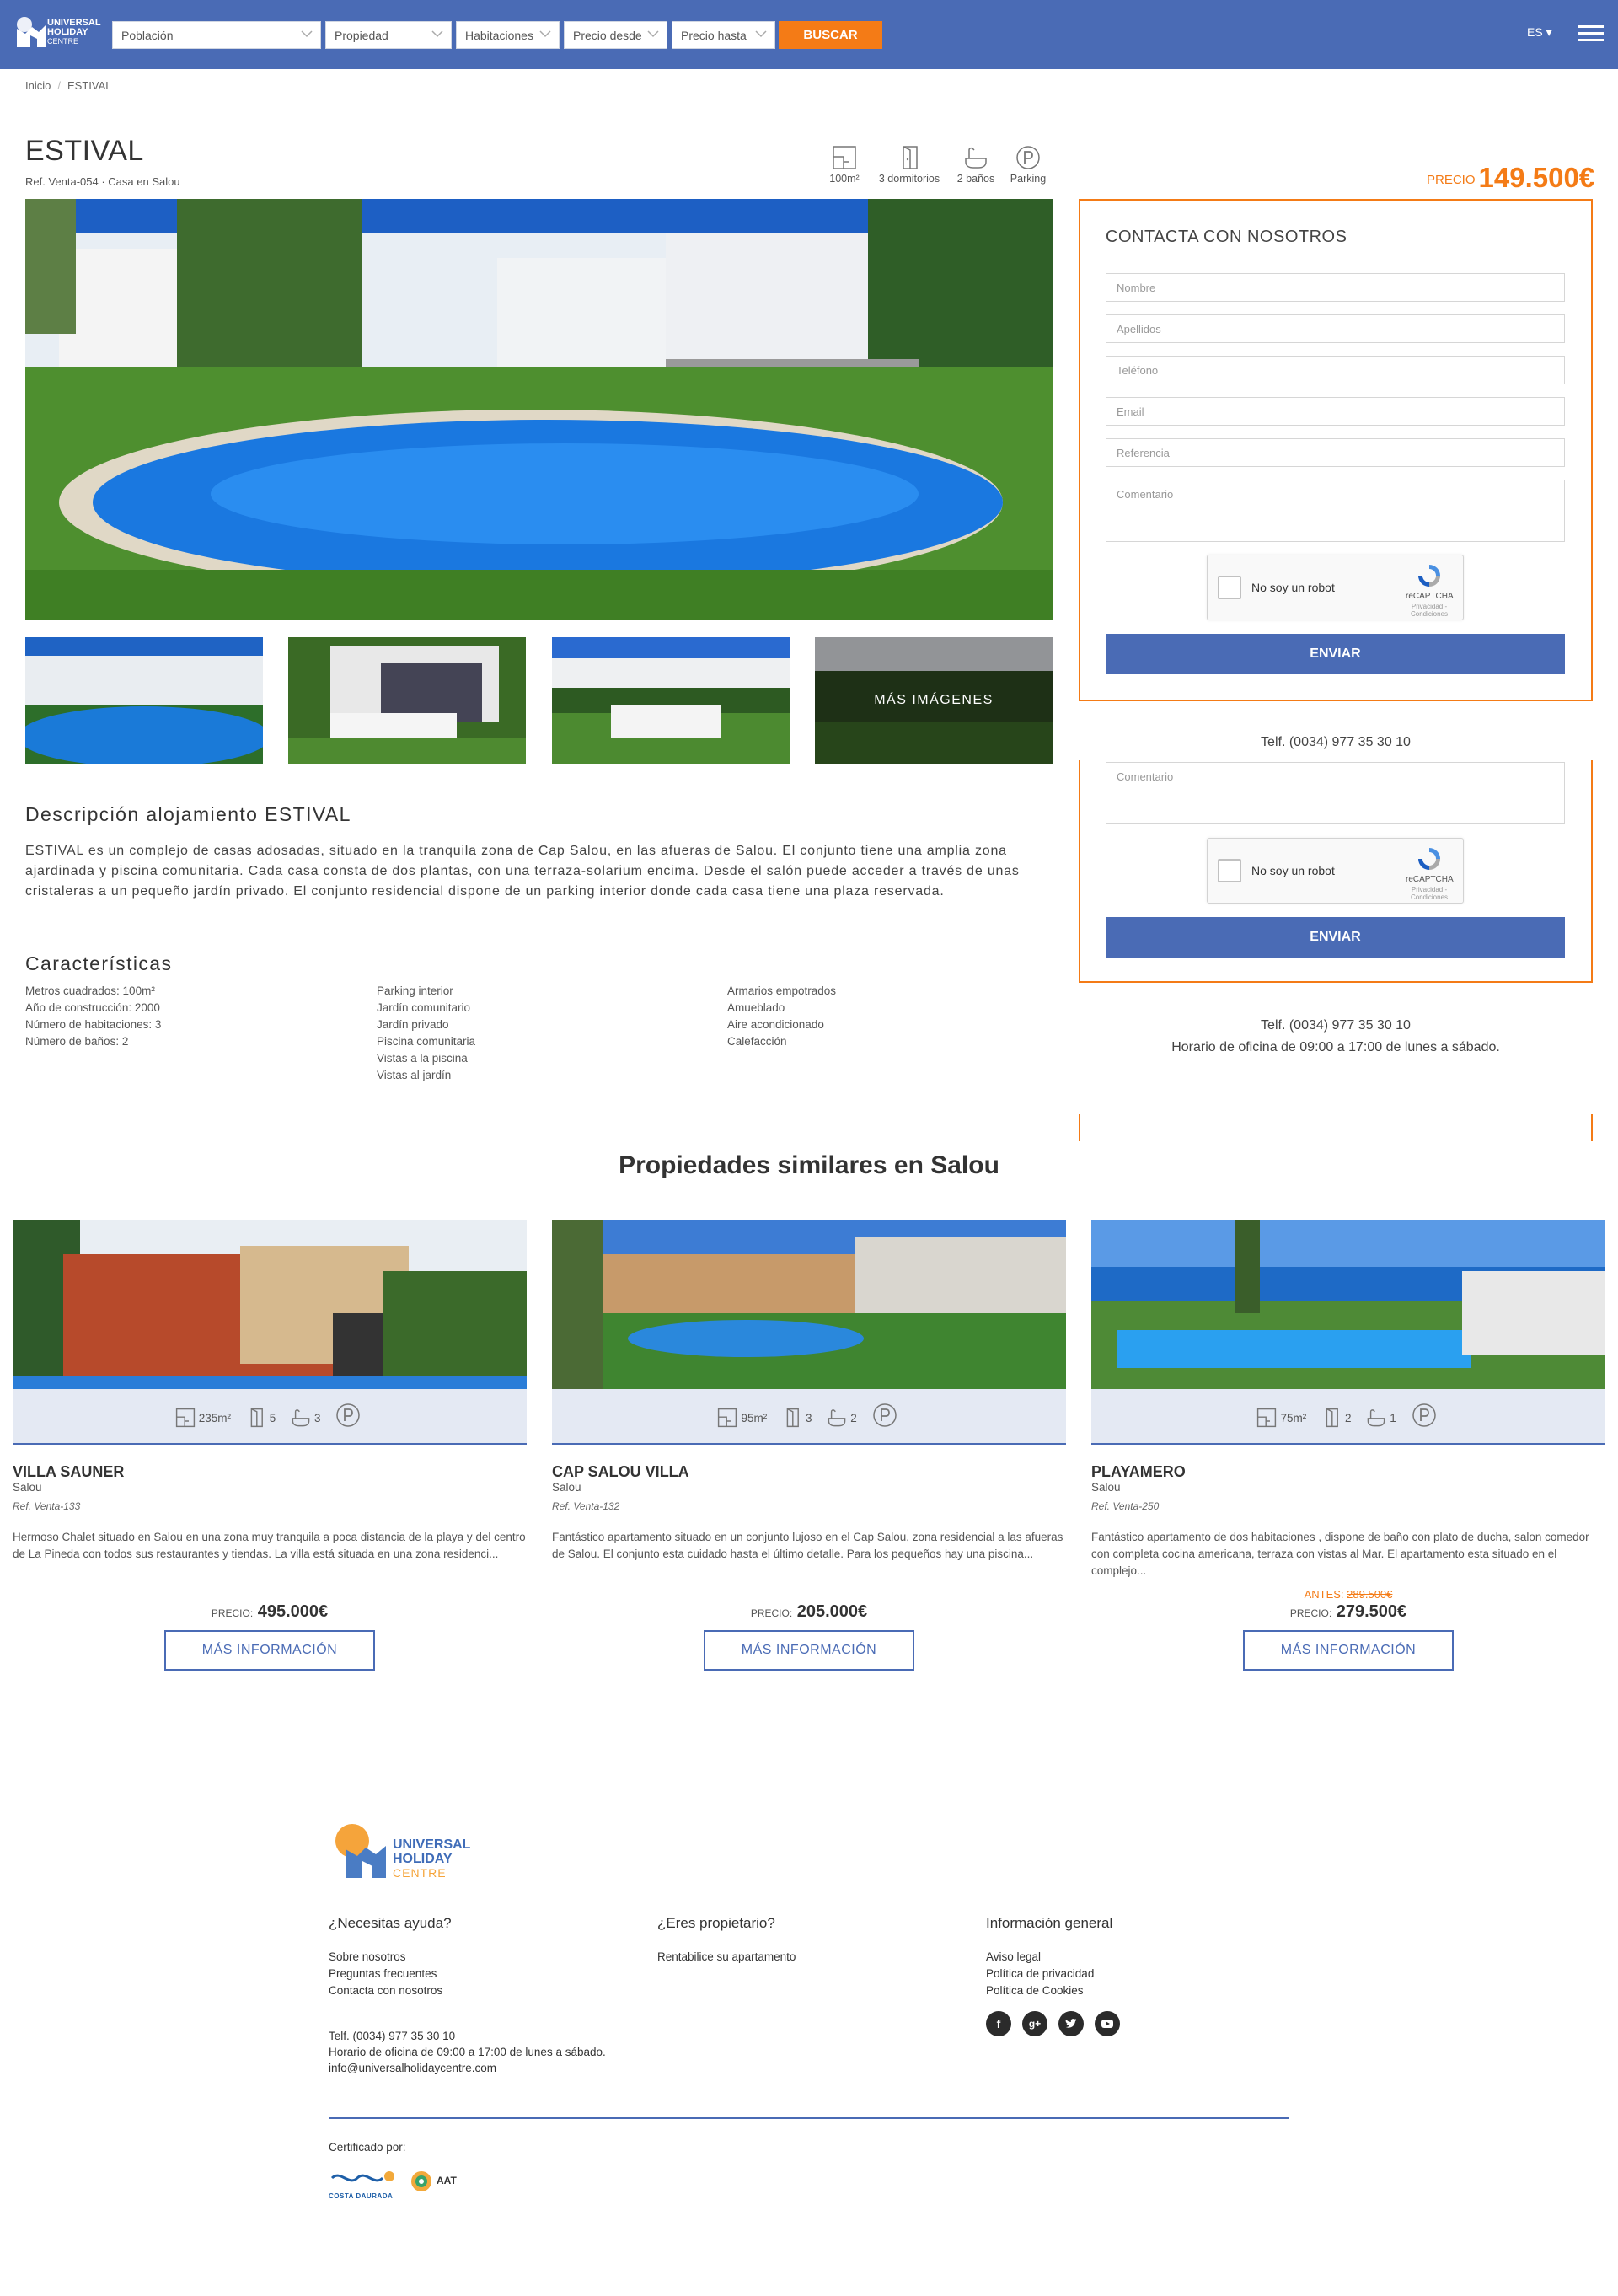  Describe the element at coordinates (1034, 2023) in the screenshot. I see `google-plus-icon: g+` at that location.